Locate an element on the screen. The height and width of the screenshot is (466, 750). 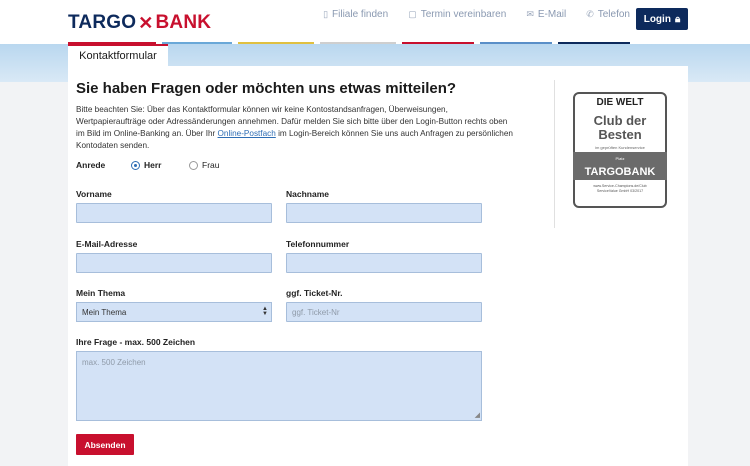
login-label: Login is located at coordinates (657, 19).